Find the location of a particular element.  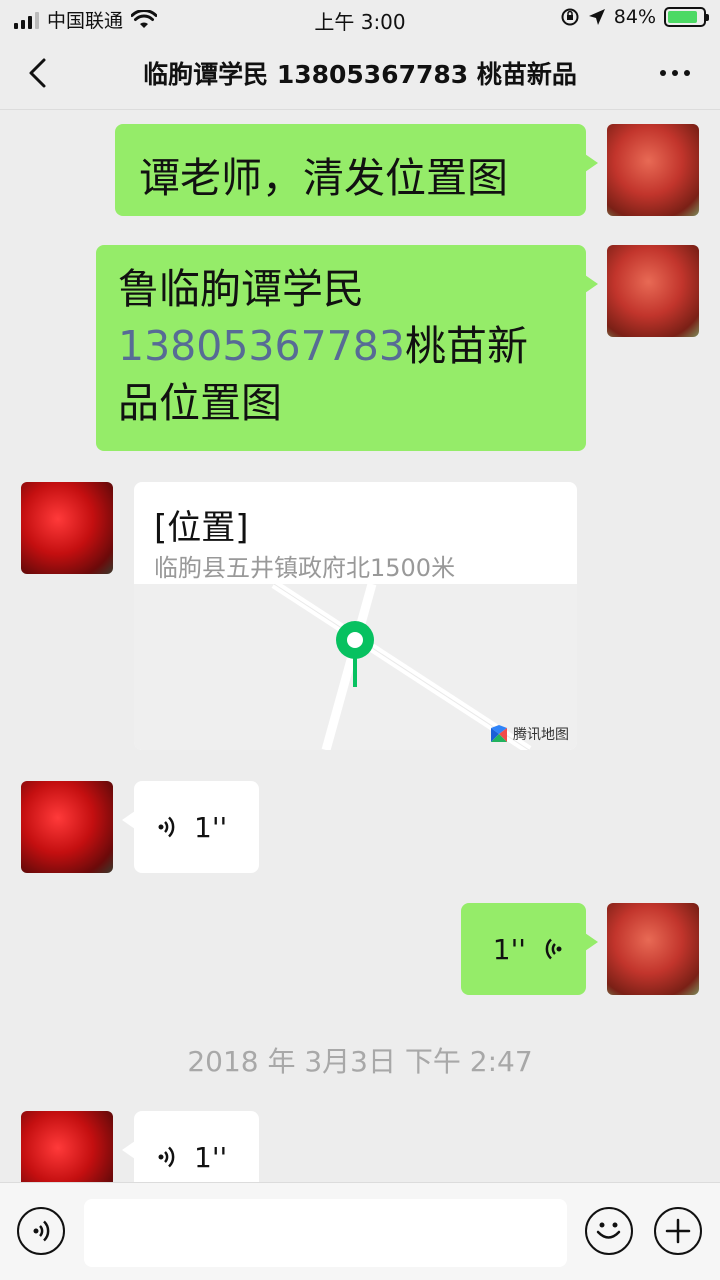

chat-header: 临朐谭学民 13805367783 桃苗新品 is located at coordinates (360, 73).